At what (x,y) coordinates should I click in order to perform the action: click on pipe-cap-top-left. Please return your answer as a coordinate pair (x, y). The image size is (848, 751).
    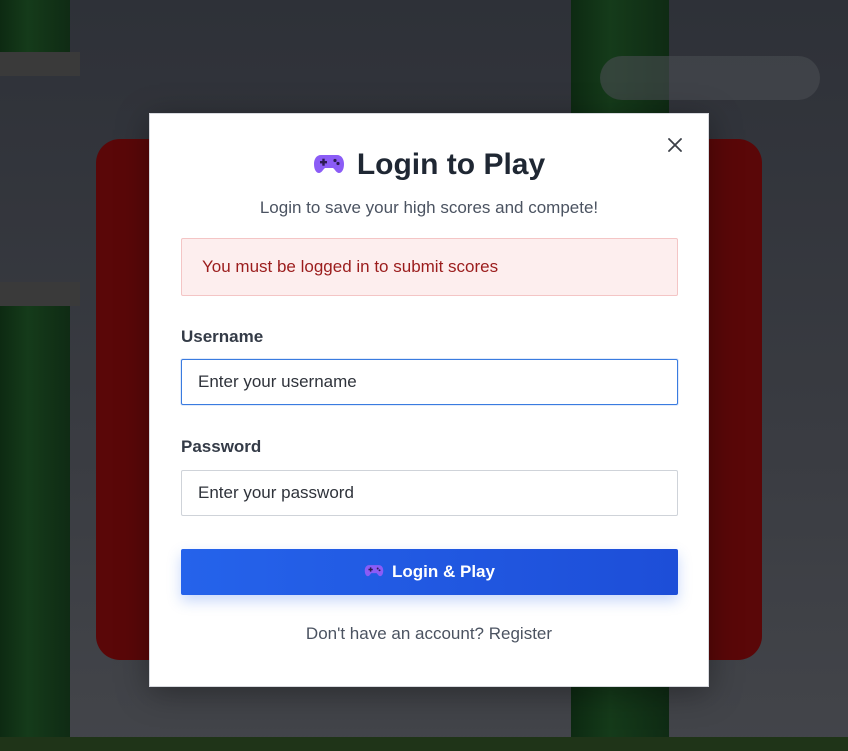
    Looking at the image, I should click on (40, 64).